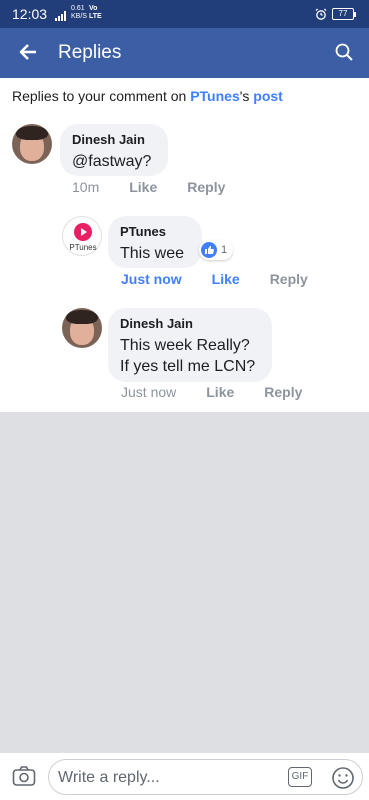  I want to click on battery-icon: 77, so click(344, 14).